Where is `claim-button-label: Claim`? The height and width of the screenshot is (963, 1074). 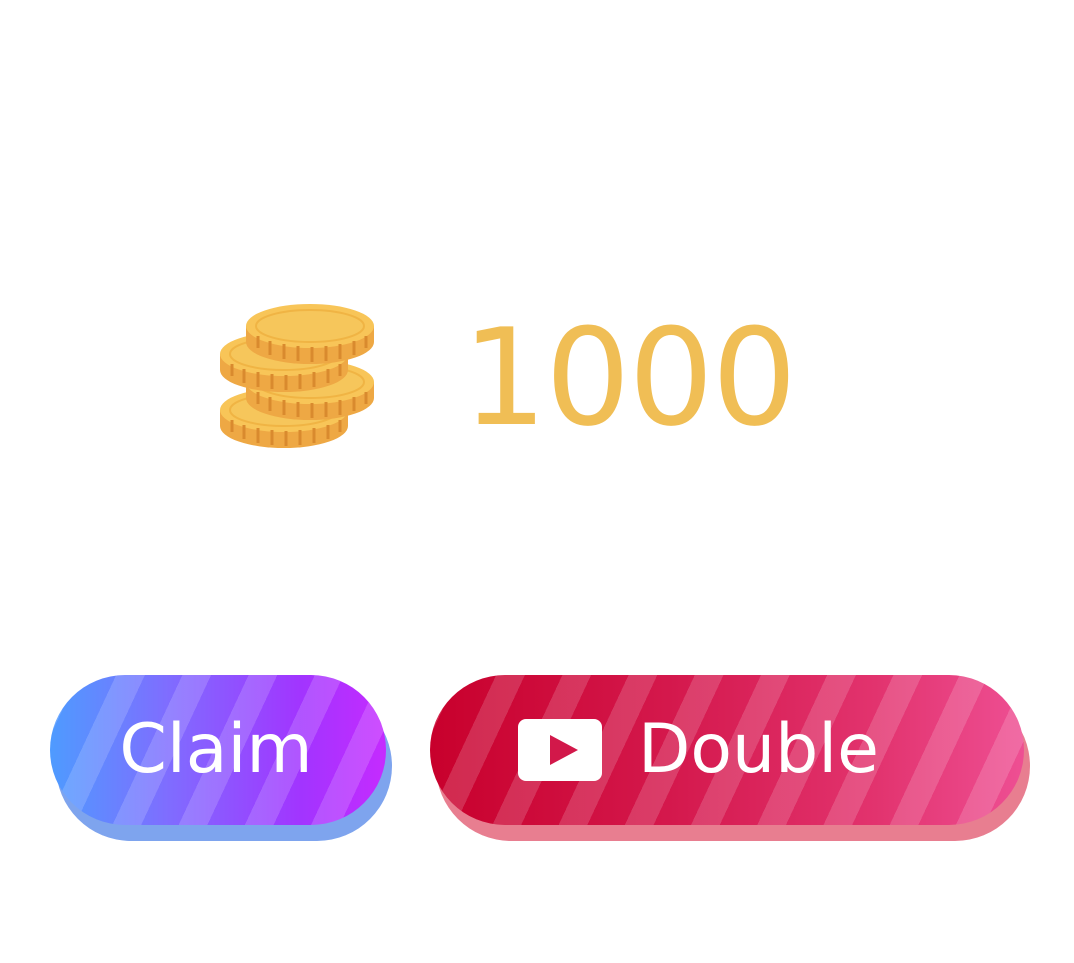
claim-button-label: Claim is located at coordinates (216, 749).